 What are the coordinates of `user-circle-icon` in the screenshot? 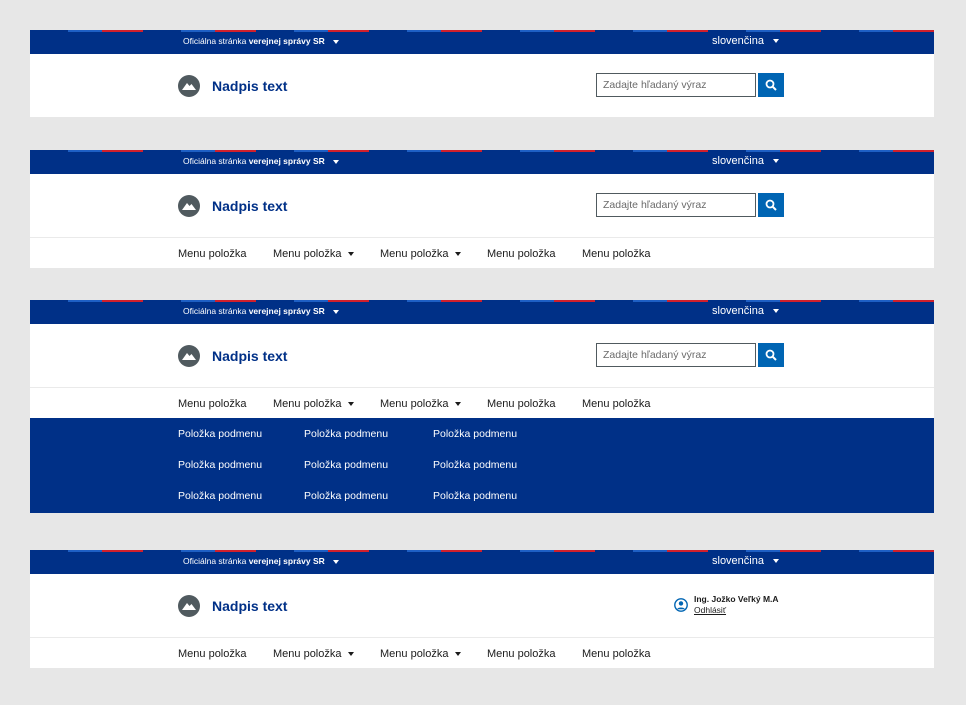 It's located at (681, 605).